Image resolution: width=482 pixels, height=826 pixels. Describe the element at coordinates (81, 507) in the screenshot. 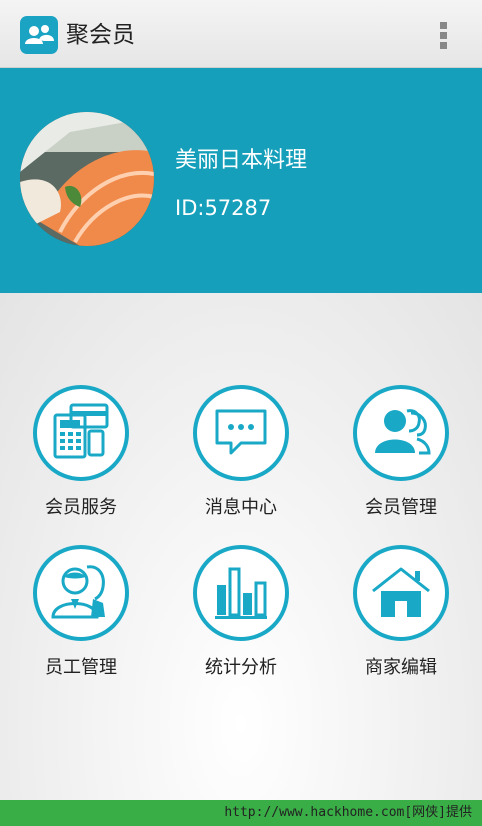

I see `menu-label: 会员服务` at that location.